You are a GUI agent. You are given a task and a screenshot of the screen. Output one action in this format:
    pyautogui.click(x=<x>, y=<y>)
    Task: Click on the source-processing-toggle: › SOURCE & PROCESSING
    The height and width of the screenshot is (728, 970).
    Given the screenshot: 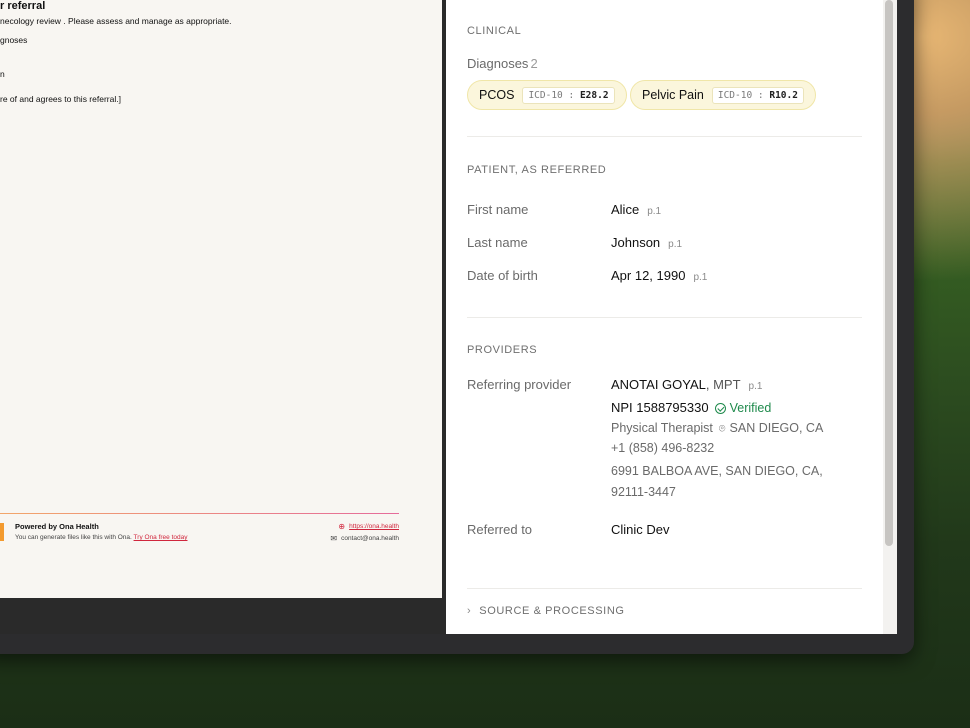 What is the action you would take?
    pyautogui.click(x=546, y=611)
    